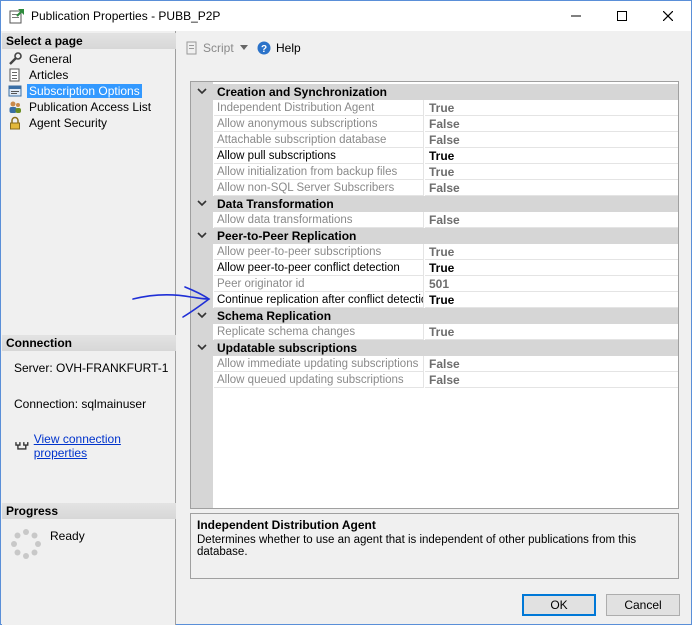 This screenshot has height=625, width=692. I want to click on description-title: Independent Distribution Agent, so click(286, 525).